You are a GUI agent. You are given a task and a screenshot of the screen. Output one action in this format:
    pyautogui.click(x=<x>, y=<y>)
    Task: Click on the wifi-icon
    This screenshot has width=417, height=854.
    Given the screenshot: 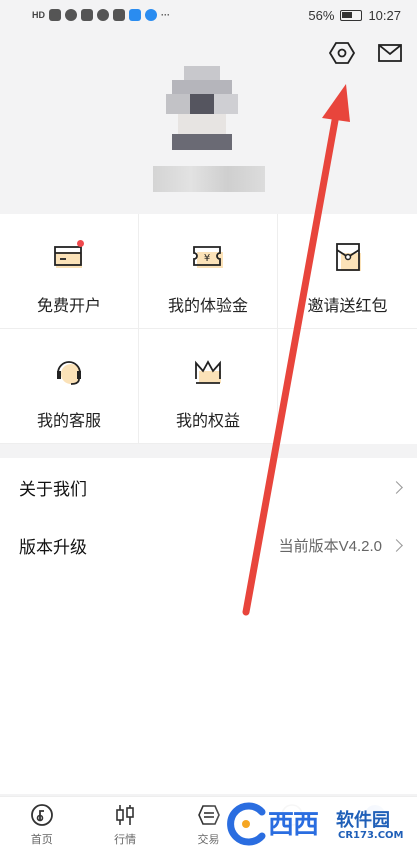 What is the action you would take?
    pyautogui.click(x=71, y=15)
    